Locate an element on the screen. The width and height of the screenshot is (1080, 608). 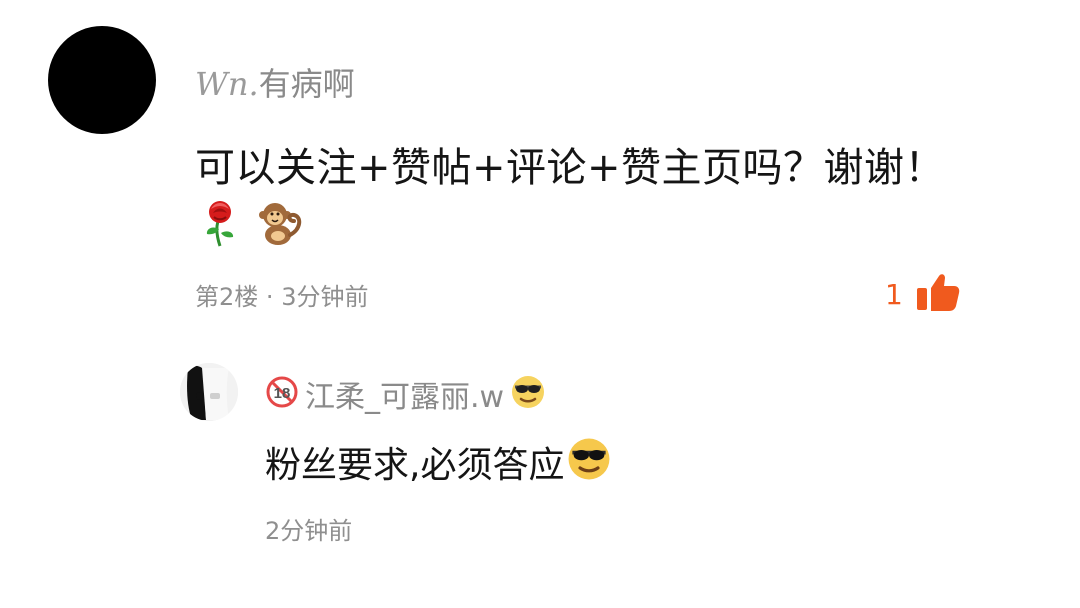
like-count: 1 is located at coordinates (894, 294).